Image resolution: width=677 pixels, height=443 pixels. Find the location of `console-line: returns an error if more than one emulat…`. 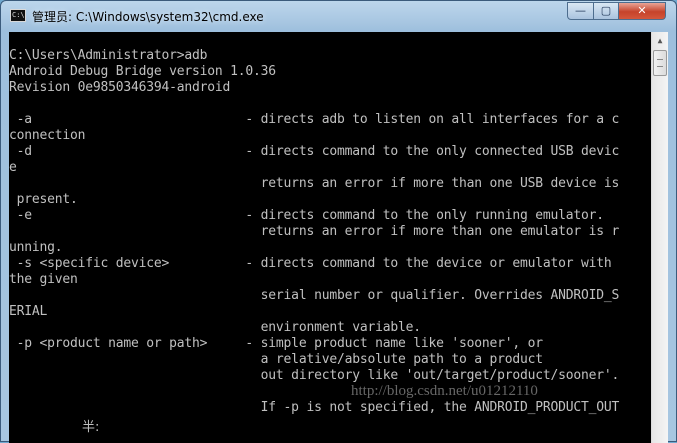

console-line: returns an error if more than one emulat… is located at coordinates (314, 231).